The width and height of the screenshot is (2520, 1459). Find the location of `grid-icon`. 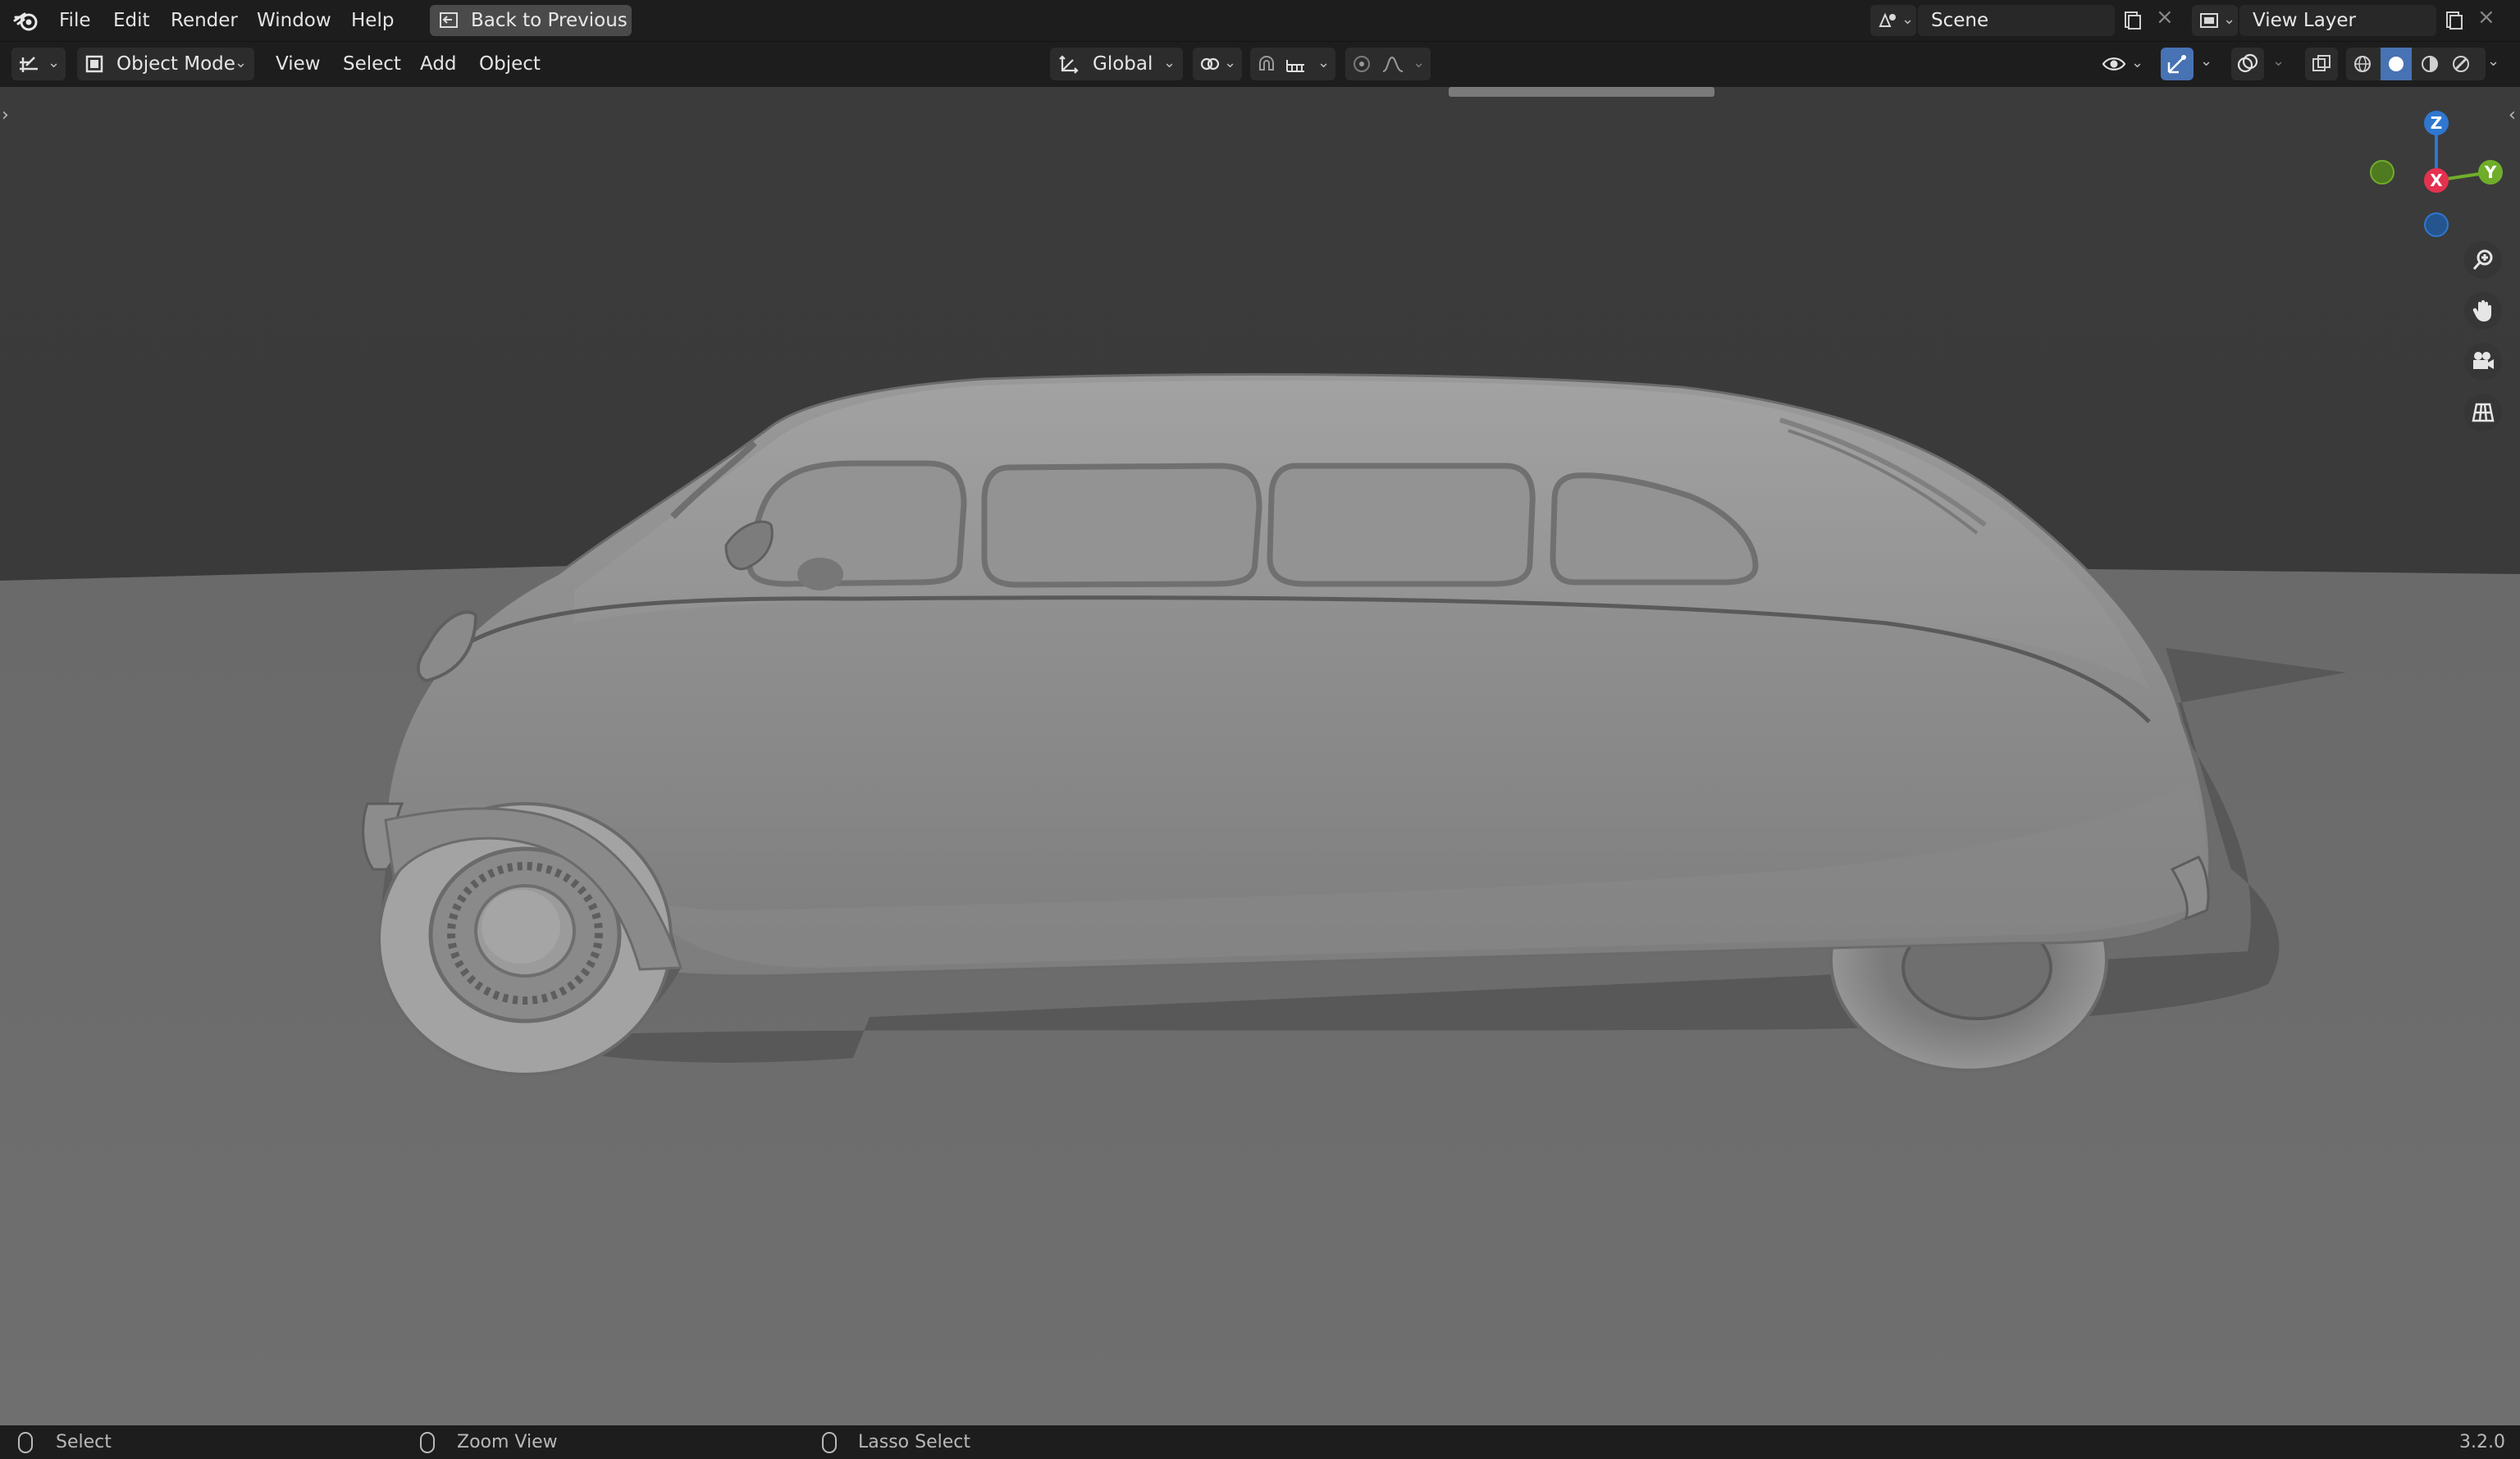

grid-icon is located at coordinates (2484, 413).